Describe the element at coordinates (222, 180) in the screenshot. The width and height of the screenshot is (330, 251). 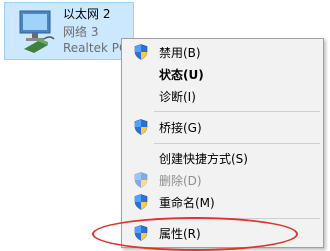
I see `menu-item-delete: 删除(D)` at that location.